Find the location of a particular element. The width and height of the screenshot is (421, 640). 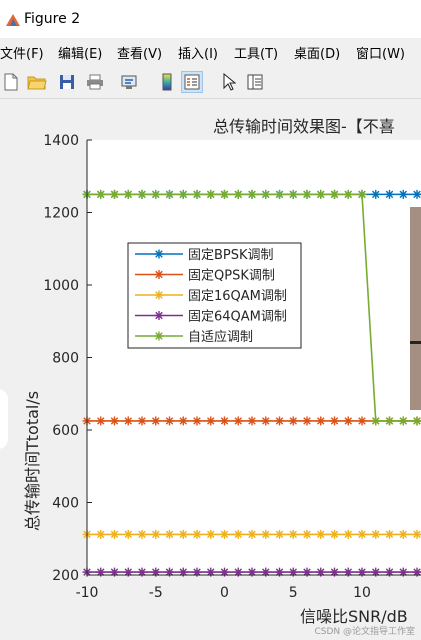

open-file-icon is located at coordinates (37, 82).